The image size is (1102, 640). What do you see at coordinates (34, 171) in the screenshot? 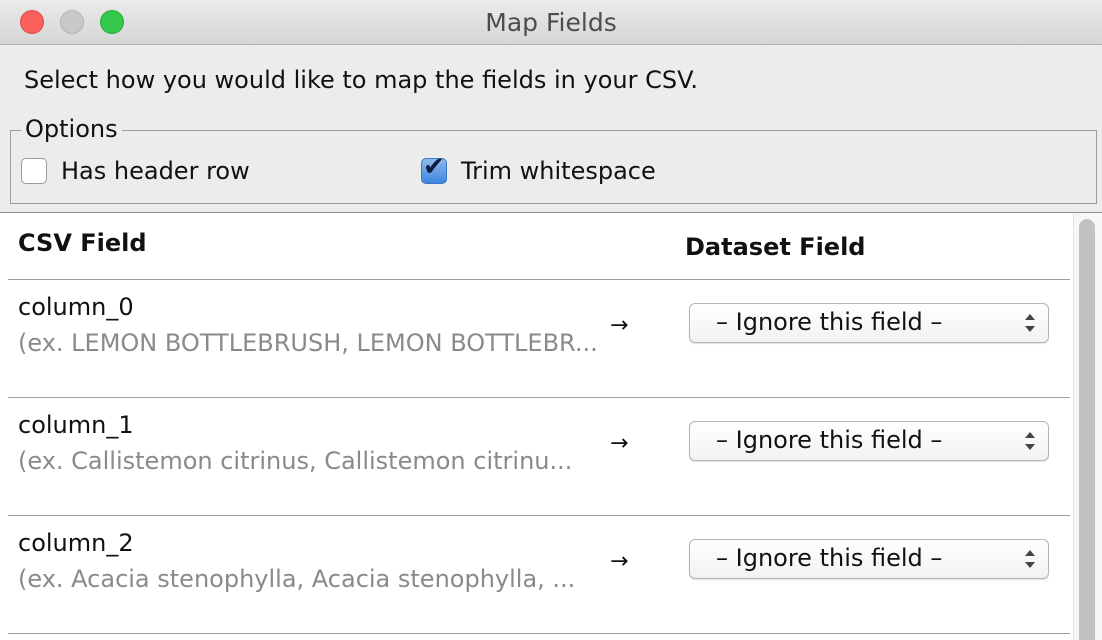
I see `has-header-row-checkbox` at bounding box center [34, 171].